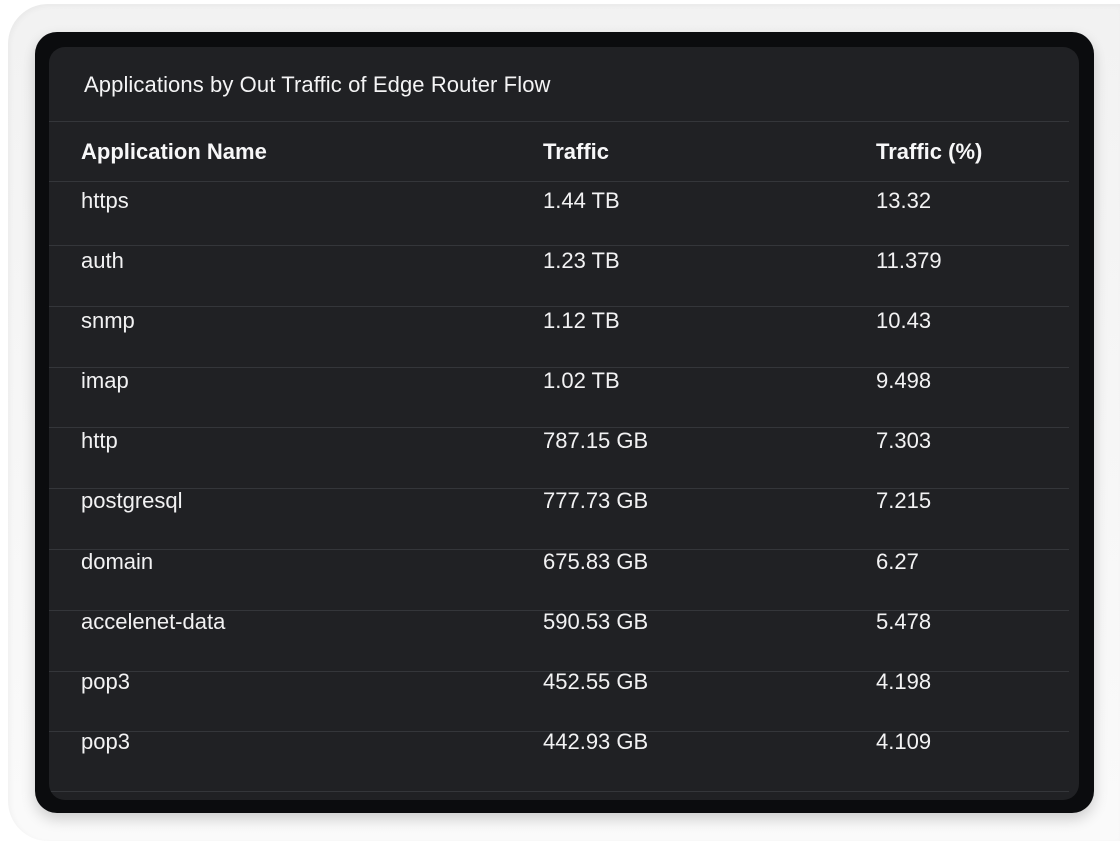 Image resolution: width=1120 pixels, height=841 pixels. Describe the element at coordinates (904, 741) in the screenshot. I see `traffic-percent-cell: 4.109` at that location.